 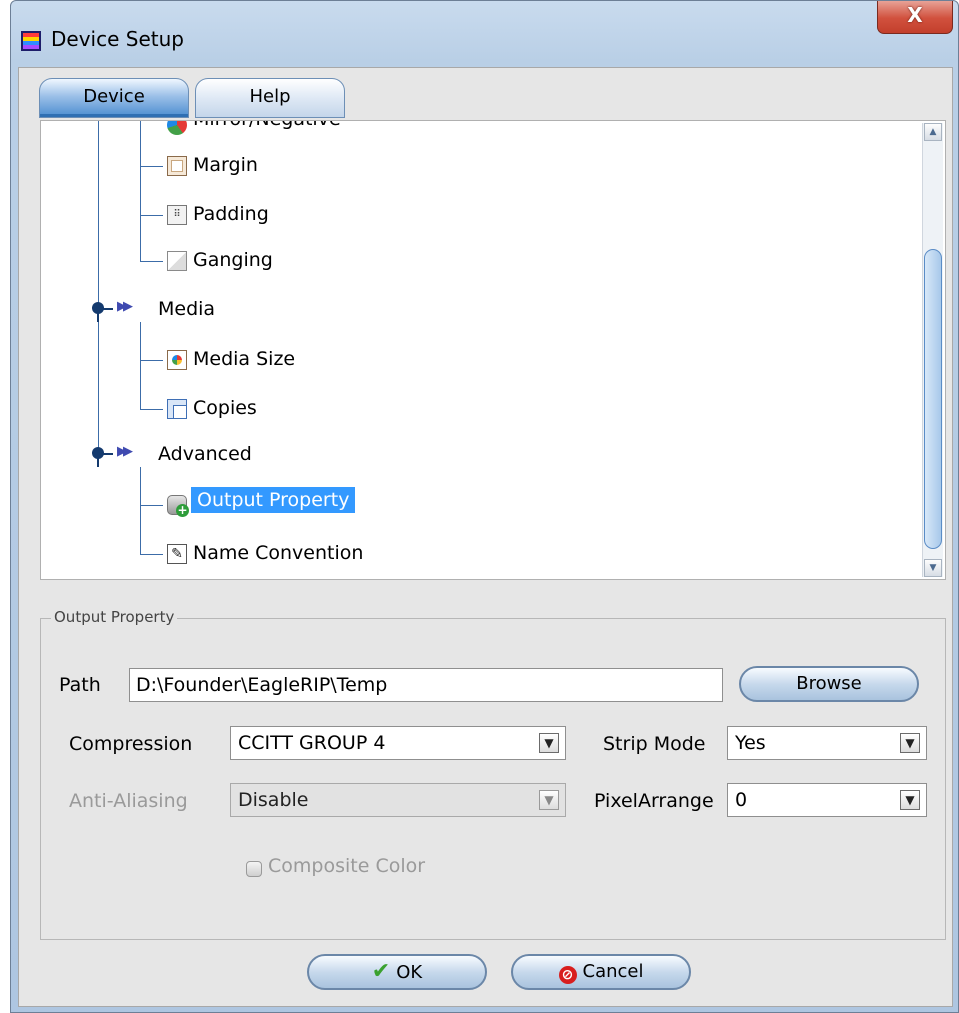 I want to click on tree-item-ganging: Ganging, so click(x=233, y=260).